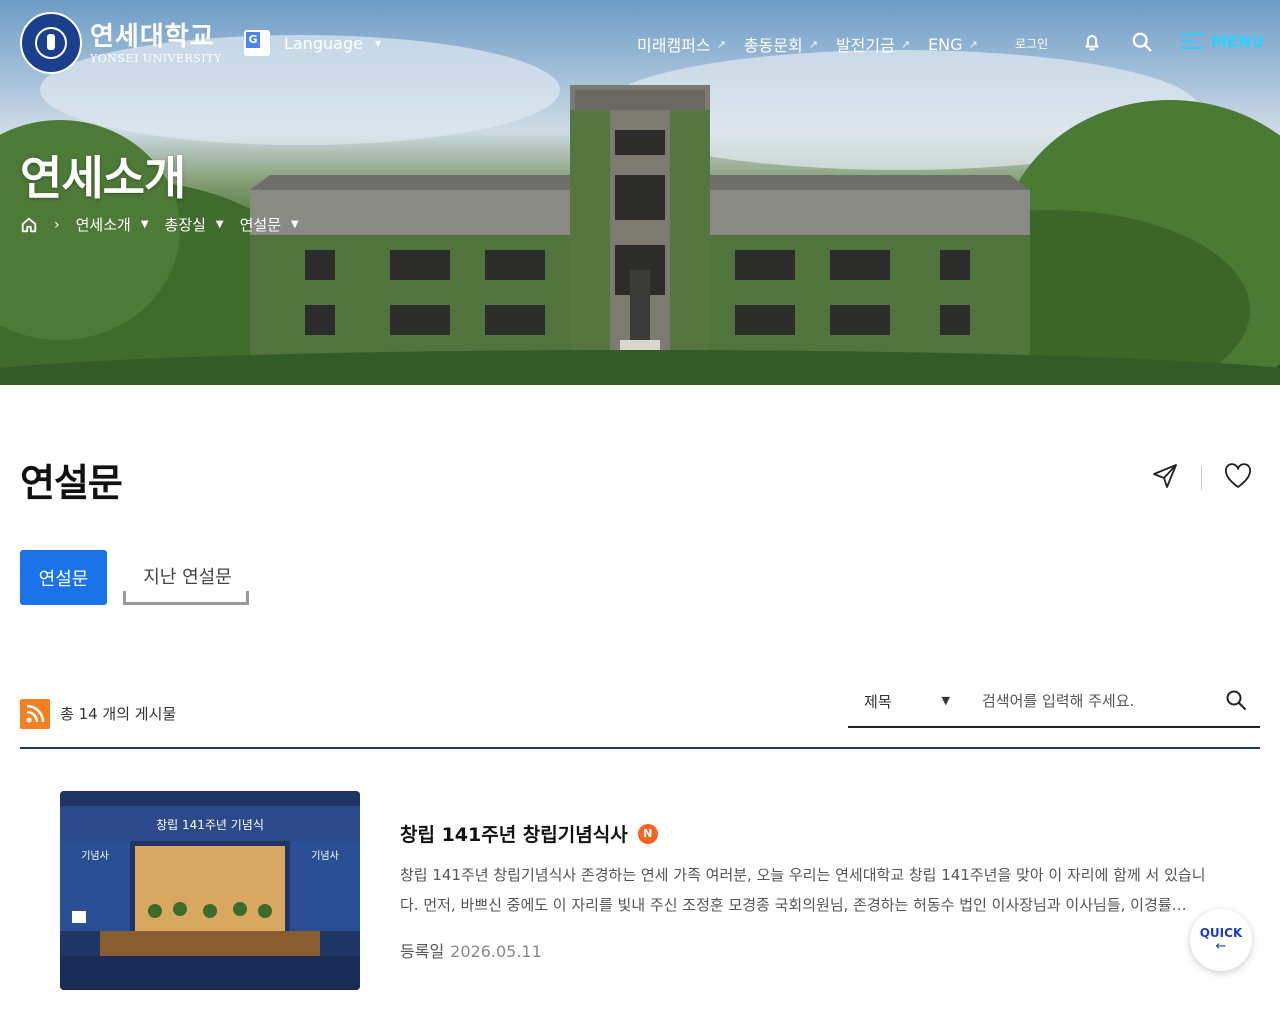 Image resolution: width=1280 pixels, height=1024 pixels. What do you see at coordinates (471, 951) in the screenshot?
I see `post-date: 등록일 2026.05.11` at bounding box center [471, 951].